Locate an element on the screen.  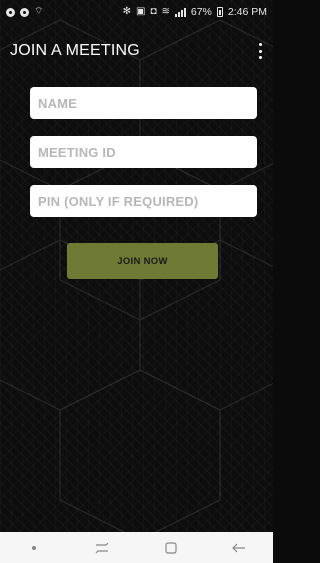
nav-dot-icon is located at coordinates (34, 547).